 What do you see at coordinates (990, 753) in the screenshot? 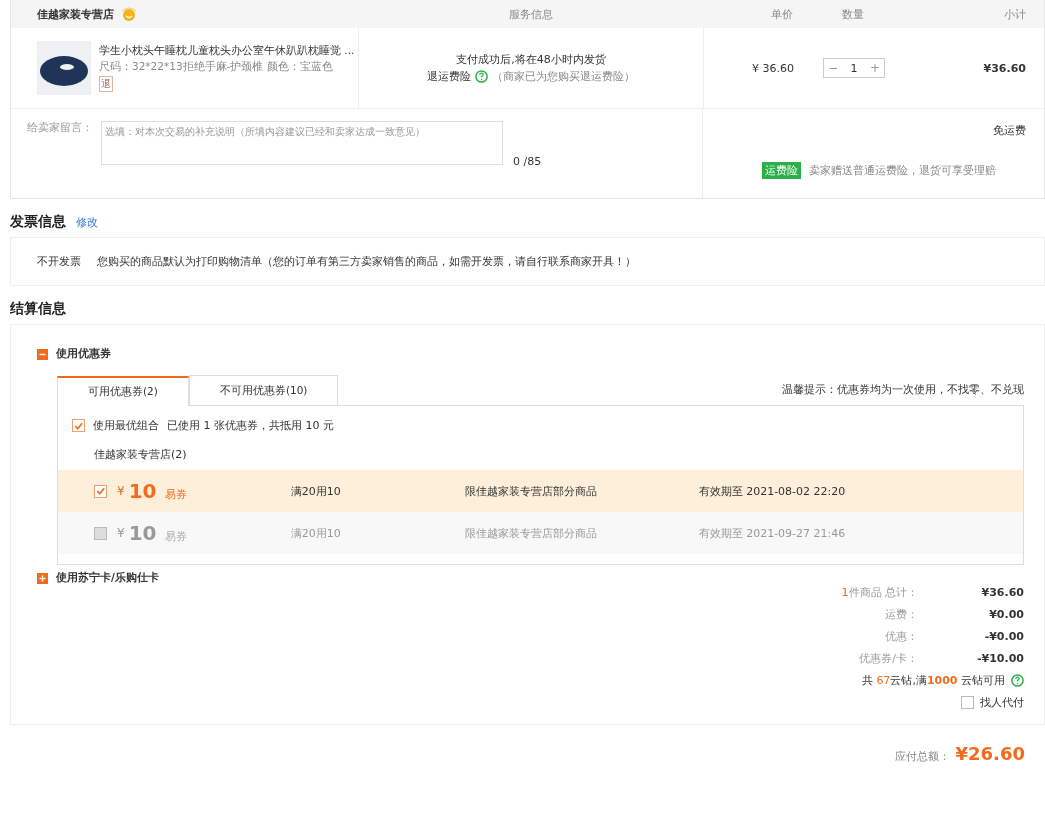
I see `total-amount: ¥26.60` at bounding box center [990, 753].